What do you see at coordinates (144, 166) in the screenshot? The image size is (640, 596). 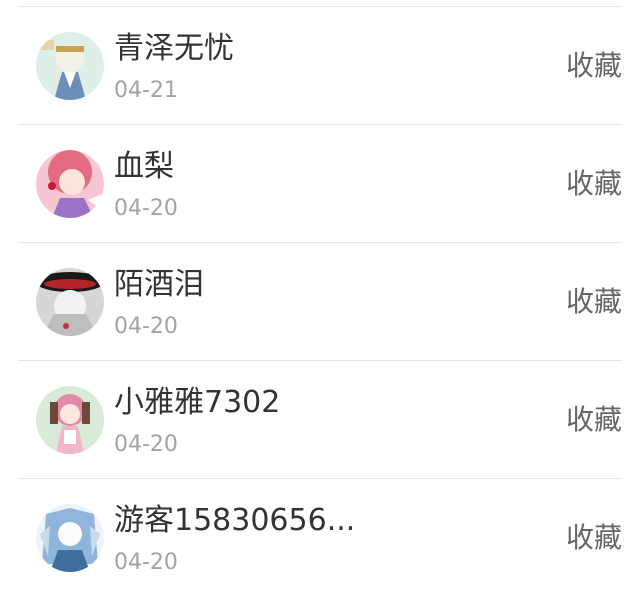 I see `user-name: 血梨` at bounding box center [144, 166].